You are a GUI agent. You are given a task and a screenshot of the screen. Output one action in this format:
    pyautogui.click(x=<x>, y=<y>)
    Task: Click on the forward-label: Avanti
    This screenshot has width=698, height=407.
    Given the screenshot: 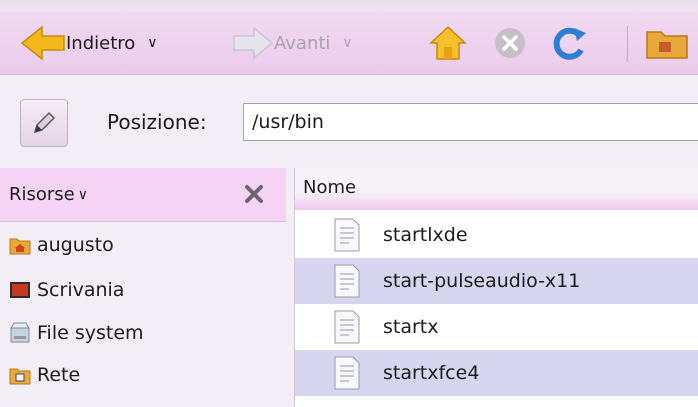 What is the action you would take?
    pyautogui.click(x=302, y=43)
    